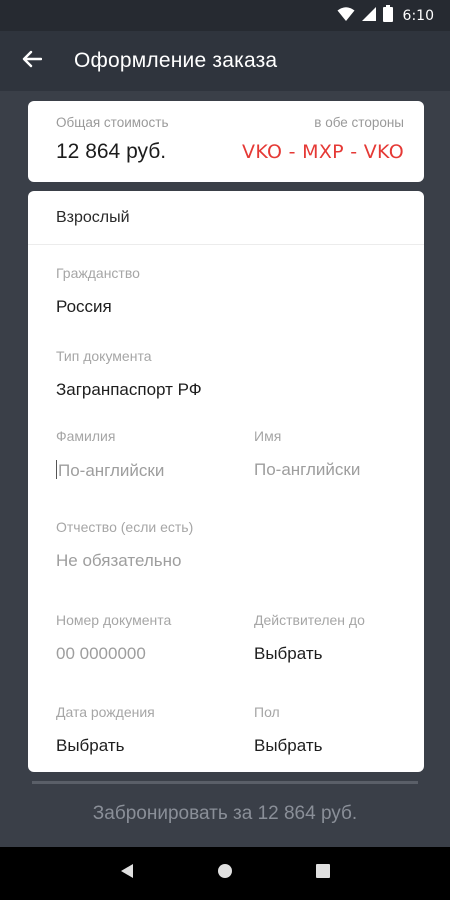  Describe the element at coordinates (84, 306) in the screenshot. I see `citizenship-value: Россия` at that location.